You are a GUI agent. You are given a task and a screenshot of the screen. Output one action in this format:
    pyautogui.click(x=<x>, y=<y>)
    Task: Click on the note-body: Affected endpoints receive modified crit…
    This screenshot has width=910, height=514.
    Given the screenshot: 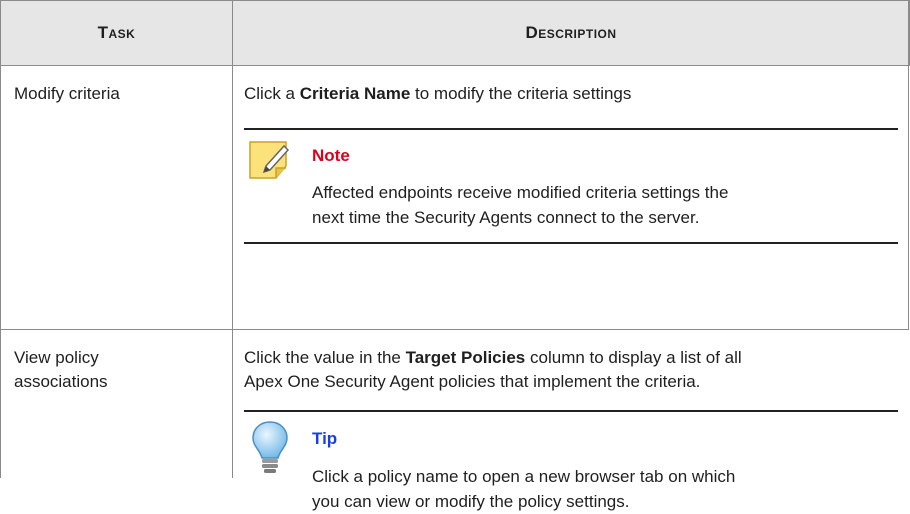 What is the action you would take?
    pyautogui.click(x=520, y=205)
    